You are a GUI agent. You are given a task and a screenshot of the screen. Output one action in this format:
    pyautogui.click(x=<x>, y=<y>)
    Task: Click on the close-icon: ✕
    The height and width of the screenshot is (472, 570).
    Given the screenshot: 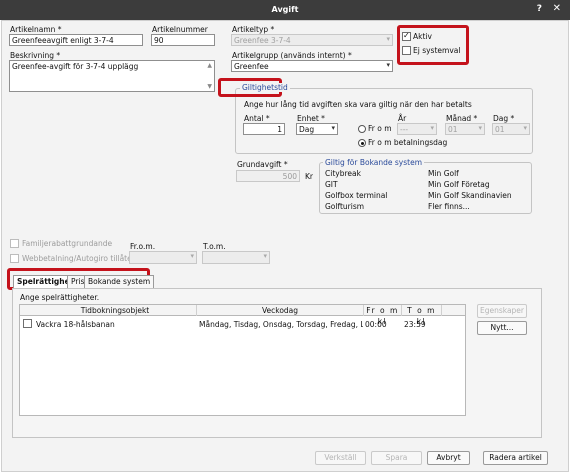 What is the action you would take?
    pyautogui.click(x=557, y=8)
    